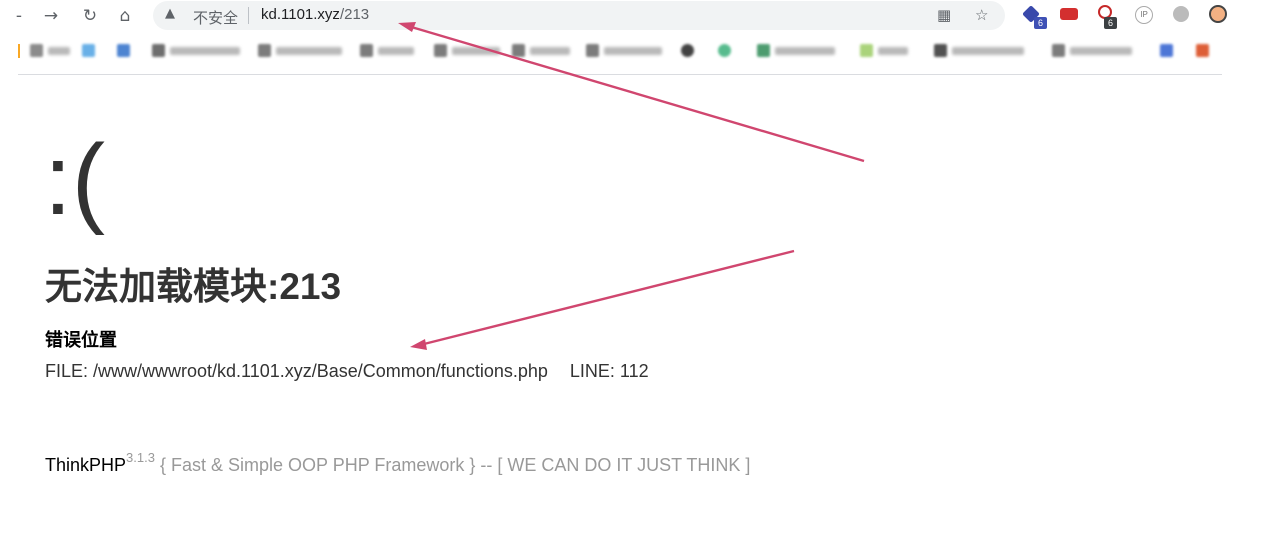 This screenshot has width=1268, height=534. Describe the element at coordinates (407, 27) in the screenshot. I see `arrowhead-url` at that location.